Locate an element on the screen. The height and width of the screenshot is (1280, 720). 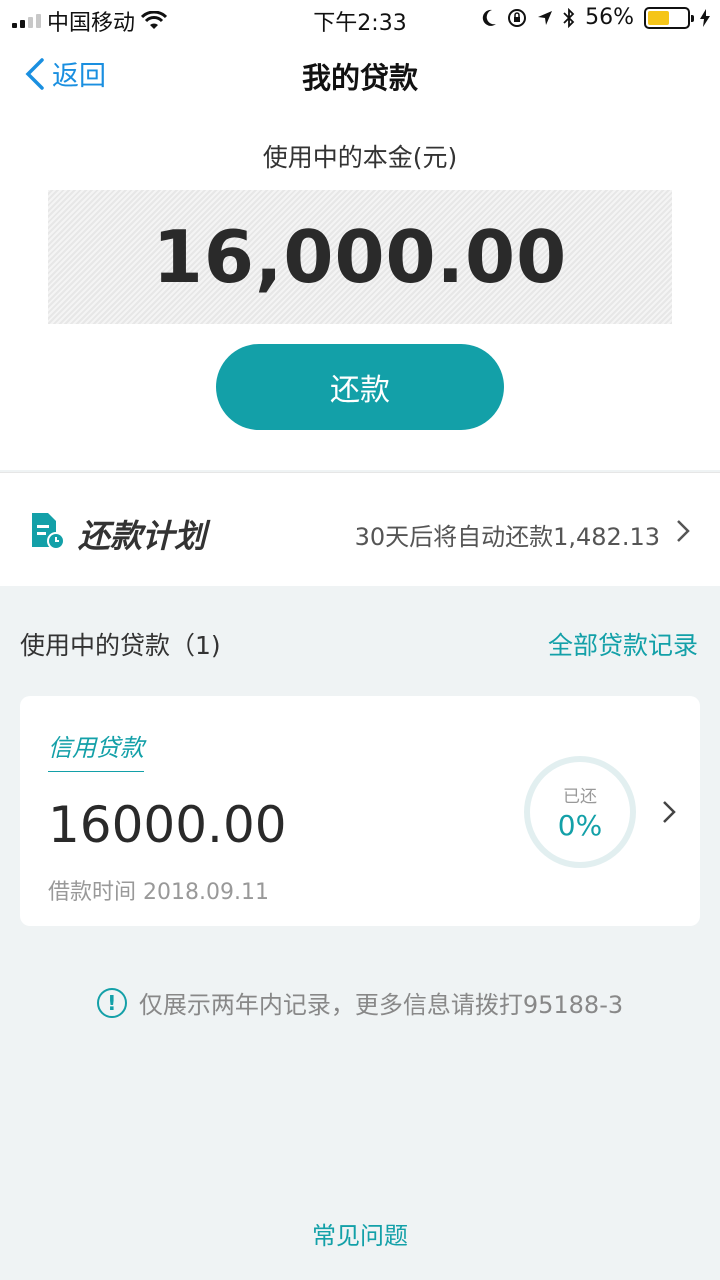
battery-icon is located at coordinates (669, 17).